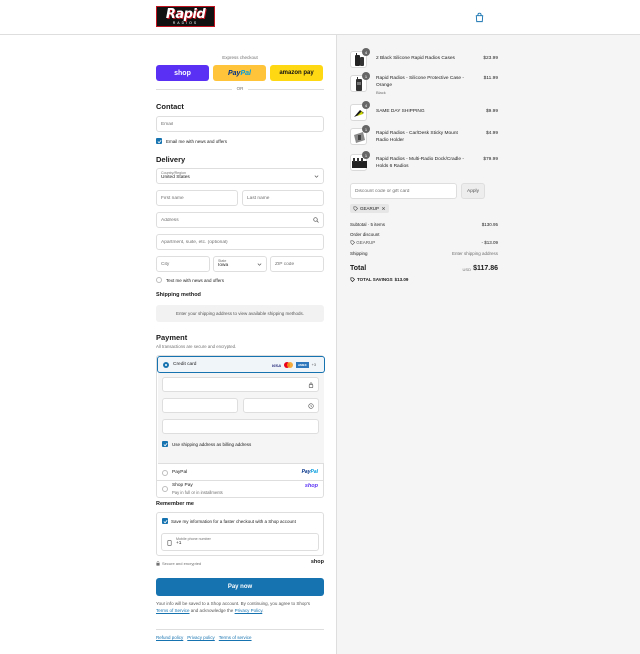 The height and width of the screenshot is (654, 640). I want to click on item-variant: Black, so click(381, 92).